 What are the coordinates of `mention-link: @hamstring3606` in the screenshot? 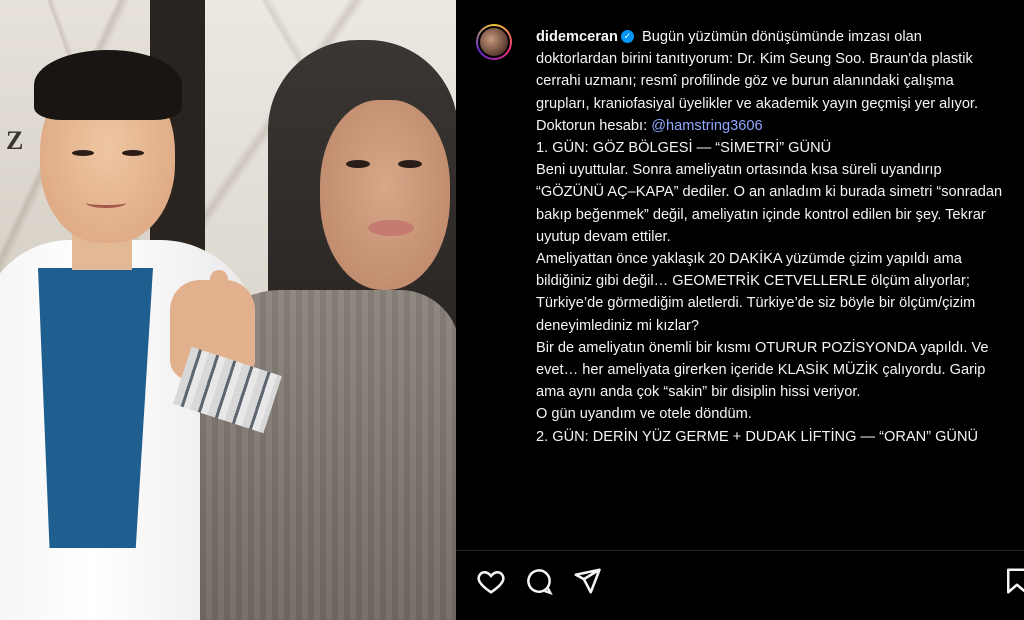 It's located at (706, 126).